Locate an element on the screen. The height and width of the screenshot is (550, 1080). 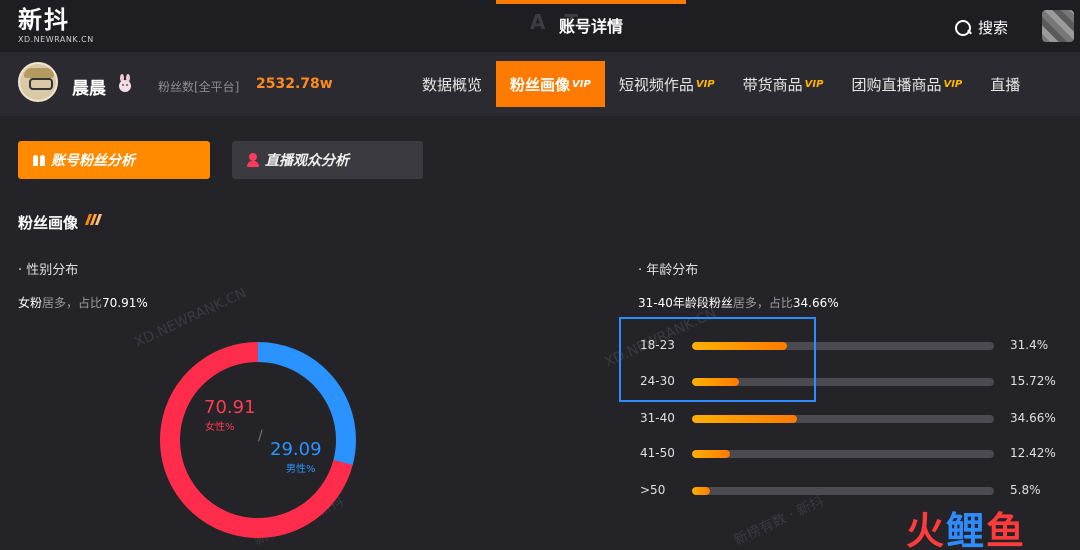
tab-live-audience-analysis: 直播观众分析 is located at coordinates (327, 160).